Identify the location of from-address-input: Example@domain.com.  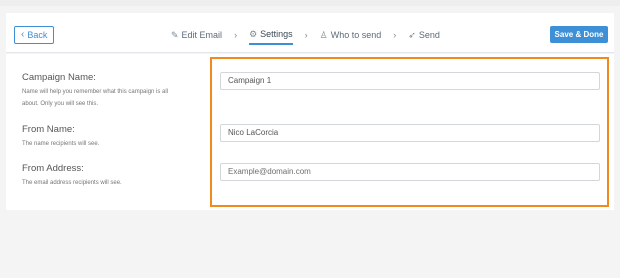
(410, 172).